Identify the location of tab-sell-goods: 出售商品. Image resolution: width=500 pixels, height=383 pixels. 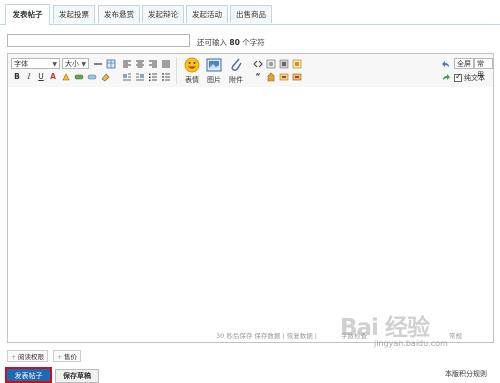
(251, 14).